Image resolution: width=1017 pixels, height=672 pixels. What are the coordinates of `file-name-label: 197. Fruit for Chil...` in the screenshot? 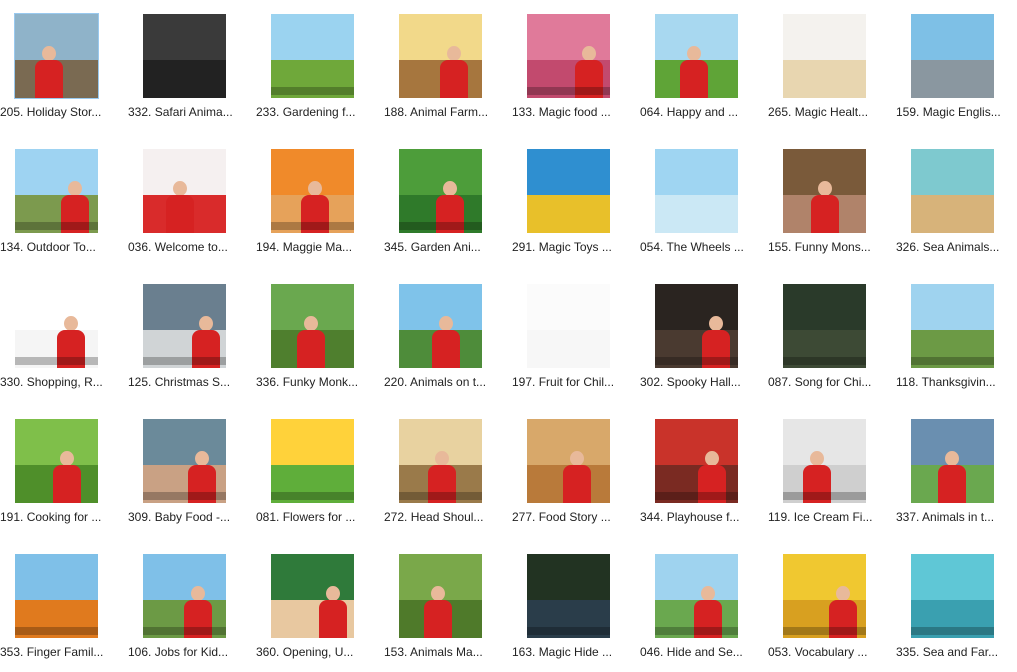 It's located at (573, 382).